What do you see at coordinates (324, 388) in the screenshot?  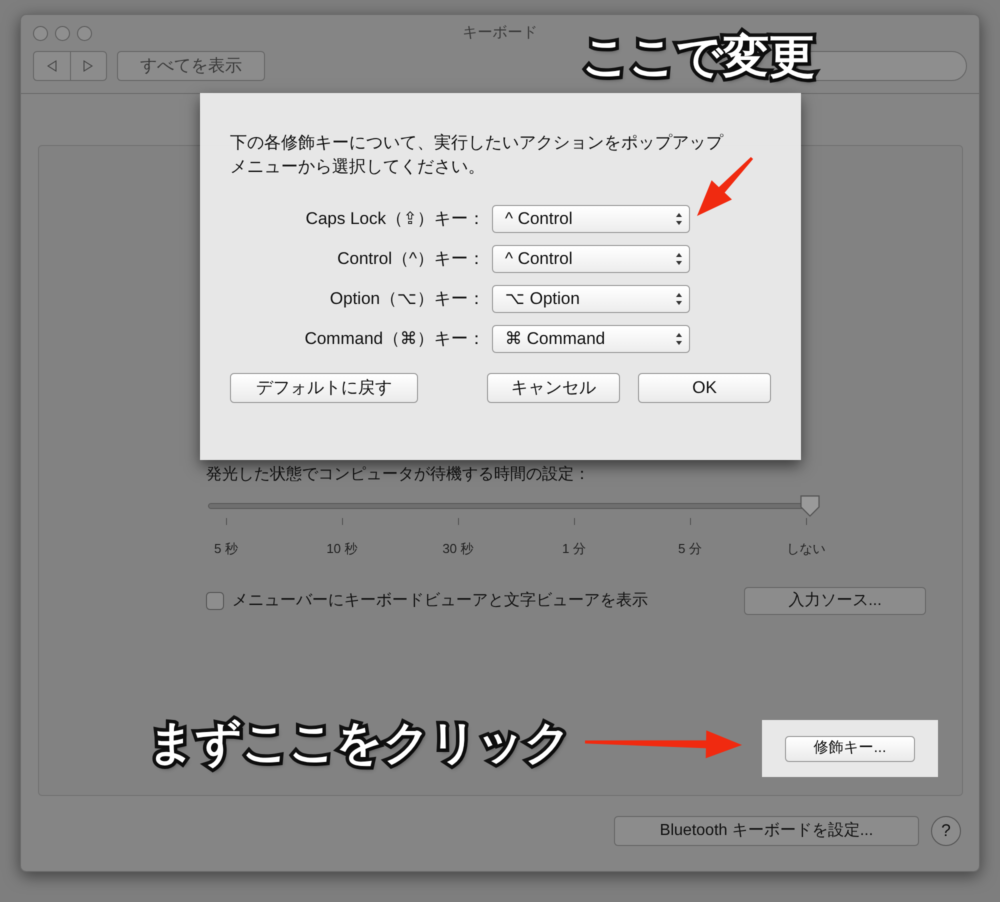 I see `restore-defaults-button: デフォルトに戻す` at bounding box center [324, 388].